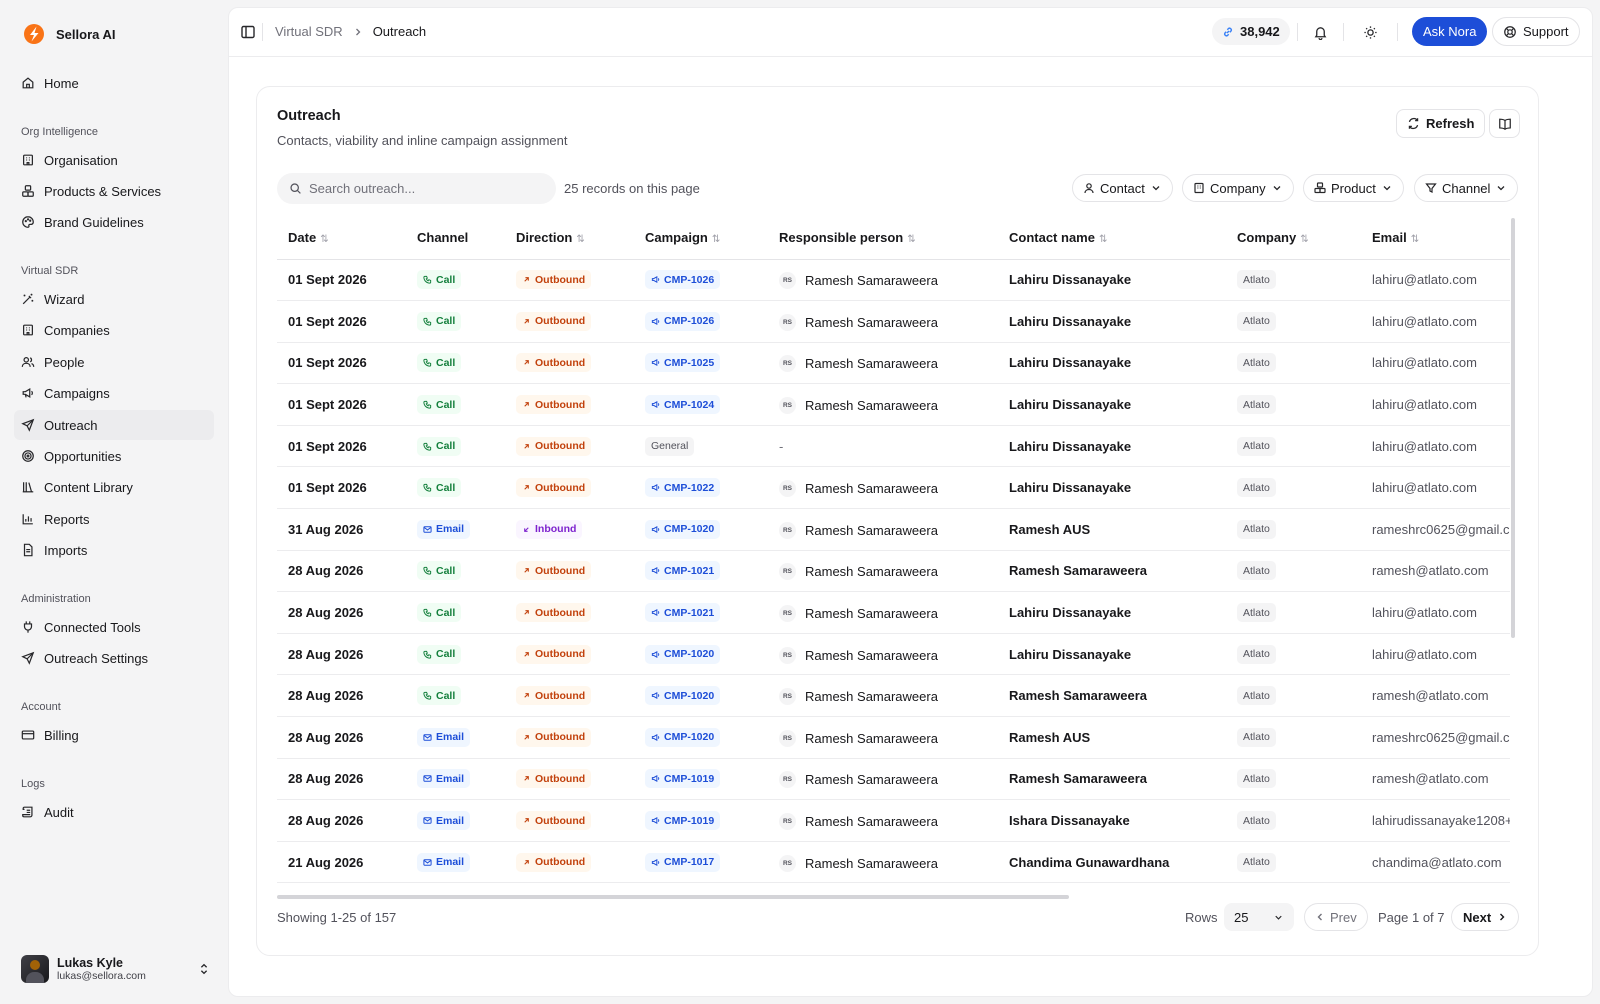  I want to click on sidebar-item-outreach: Outreach, so click(114, 425).